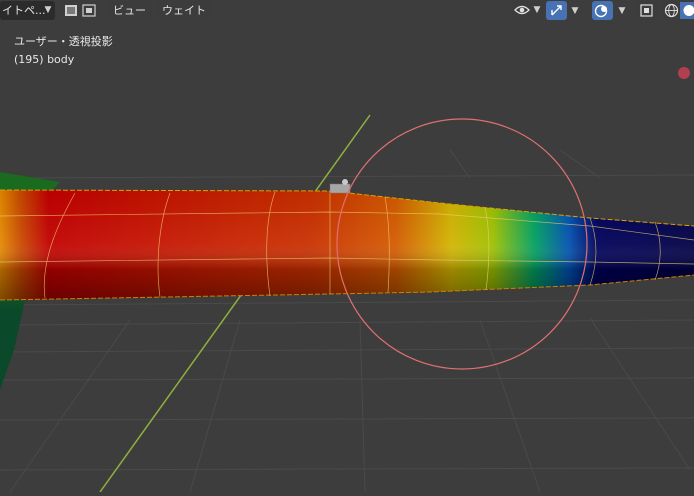  I want to click on overlays-toggle, so click(602, 10).